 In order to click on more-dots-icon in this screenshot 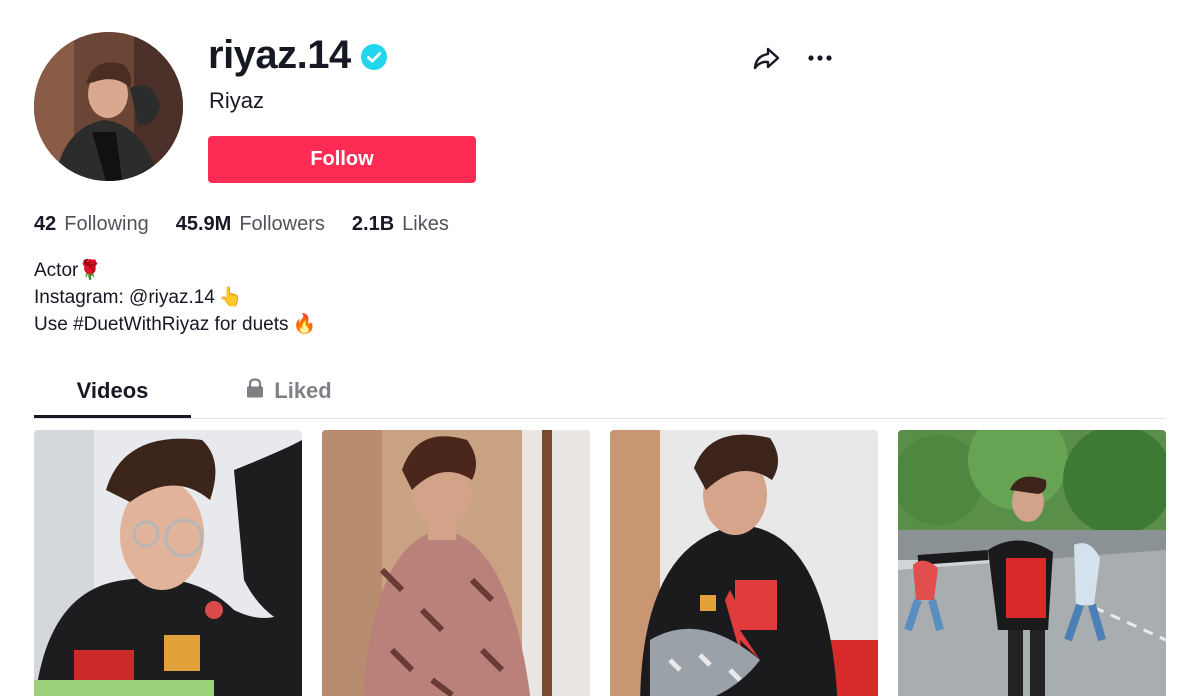, I will do `click(820, 60)`.